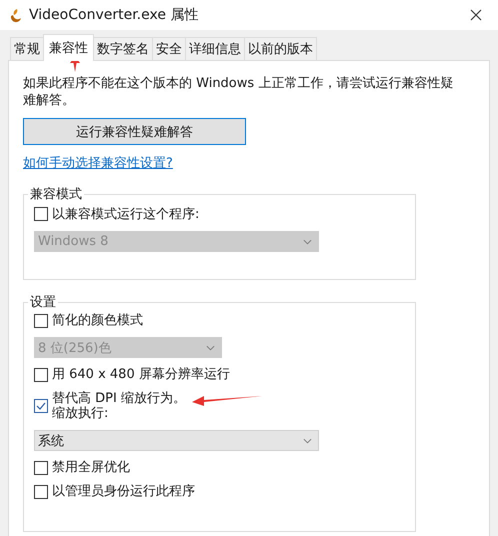 The image size is (498, 536). I want to click on app-icon, so click(16, 15).